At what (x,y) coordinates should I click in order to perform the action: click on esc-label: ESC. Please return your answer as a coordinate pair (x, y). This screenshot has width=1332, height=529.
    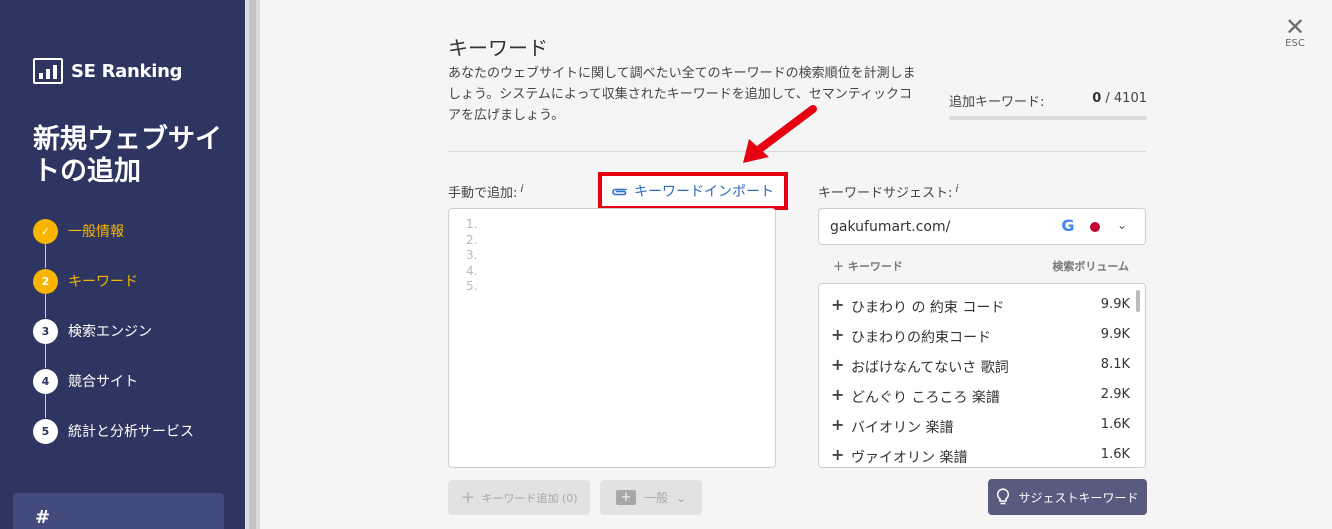
    Looking at the image, I should click on (1295, 43).